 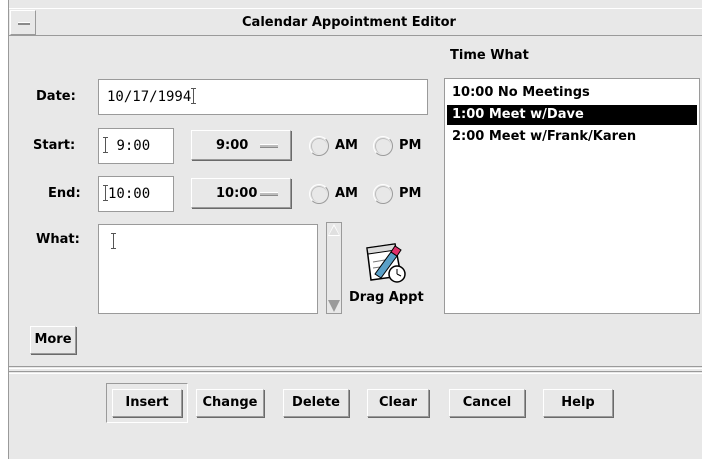 I want to click on list-header: Time What, so click(x=489, y=55).